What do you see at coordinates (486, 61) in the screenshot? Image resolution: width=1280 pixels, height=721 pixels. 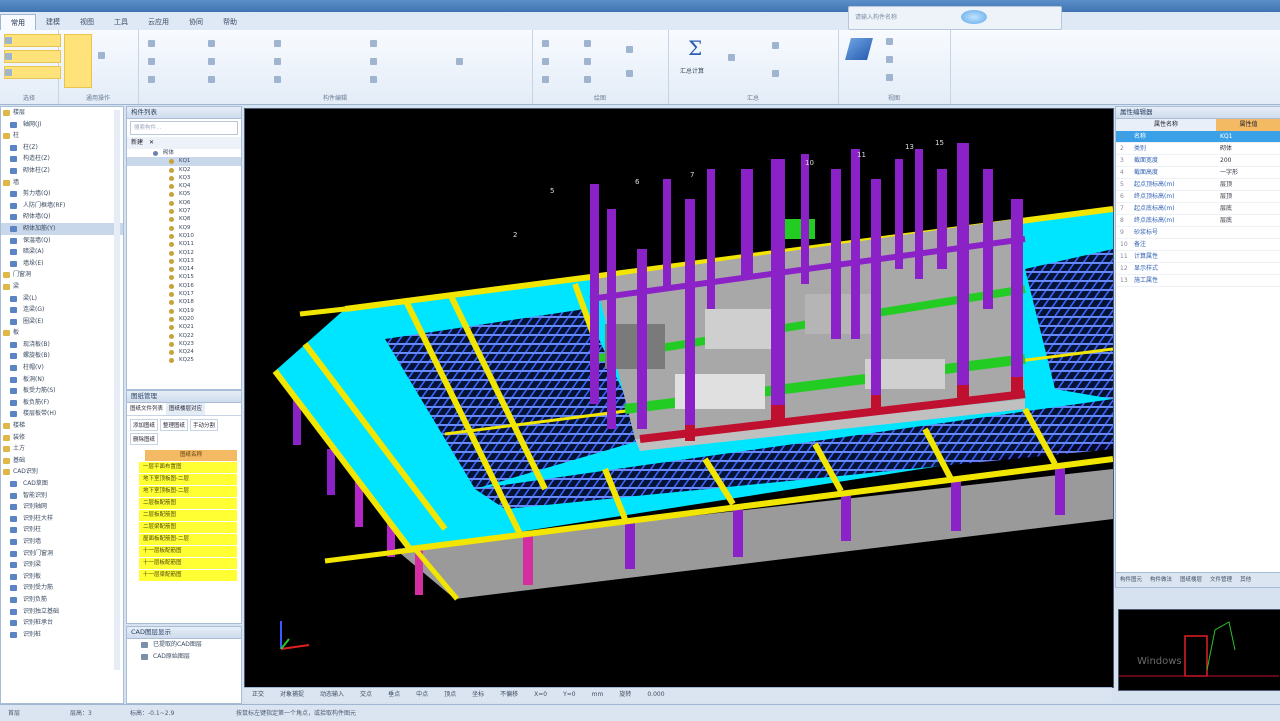 I see `split-button` at bounding box center [486, 61].